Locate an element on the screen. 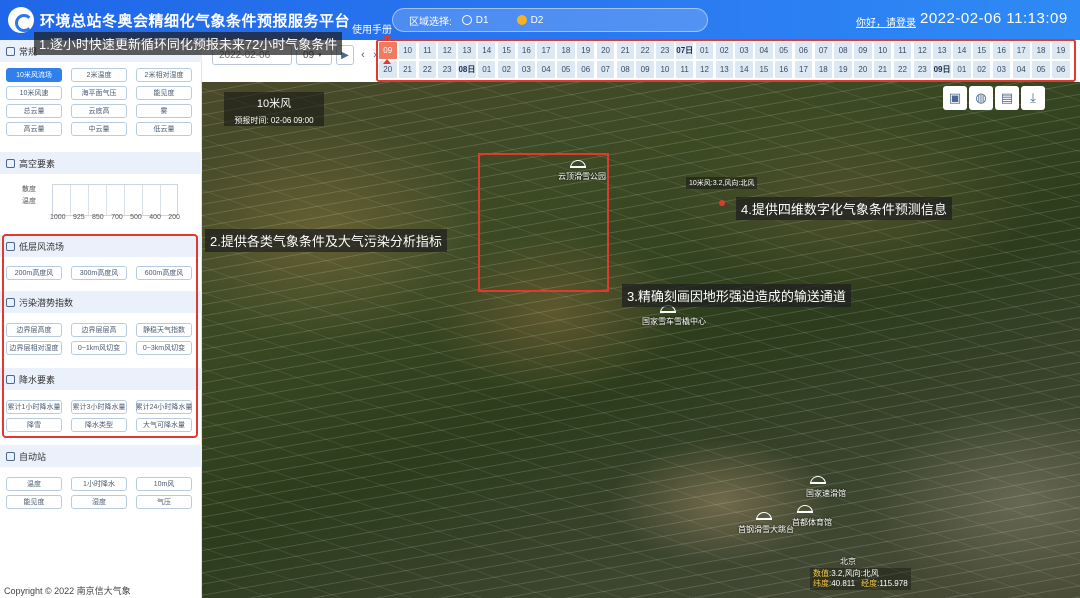 The width and height of the screenshot is (1080, 598). ruler-icon: ▤ is located at coordinates (1007, 98).